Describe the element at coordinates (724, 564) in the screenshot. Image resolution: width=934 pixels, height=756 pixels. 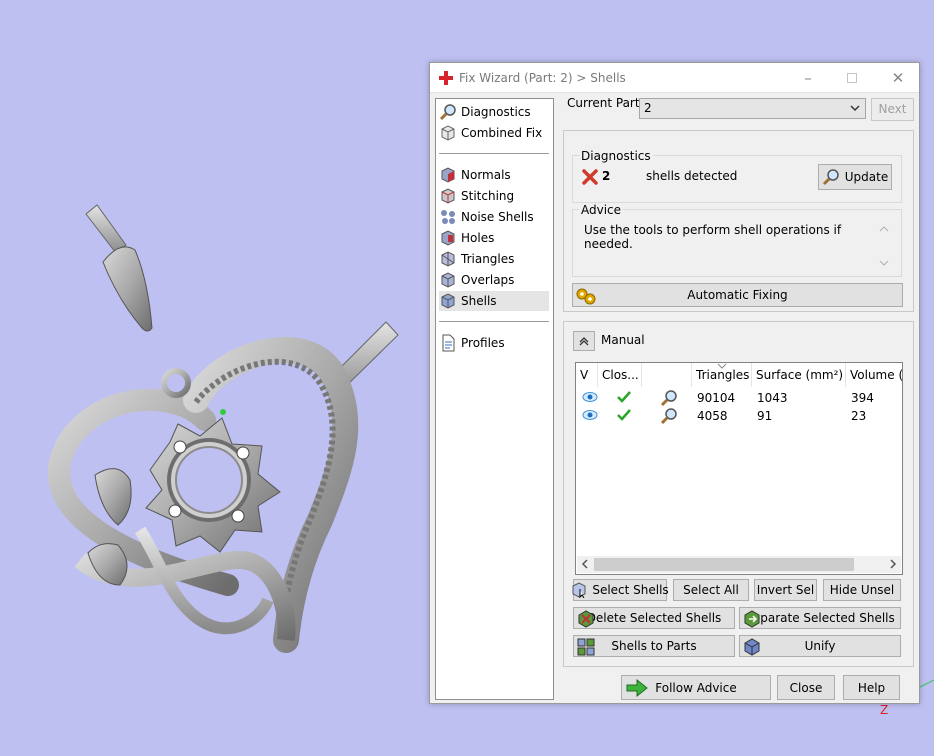
I see `scroll-thumb` at that location.